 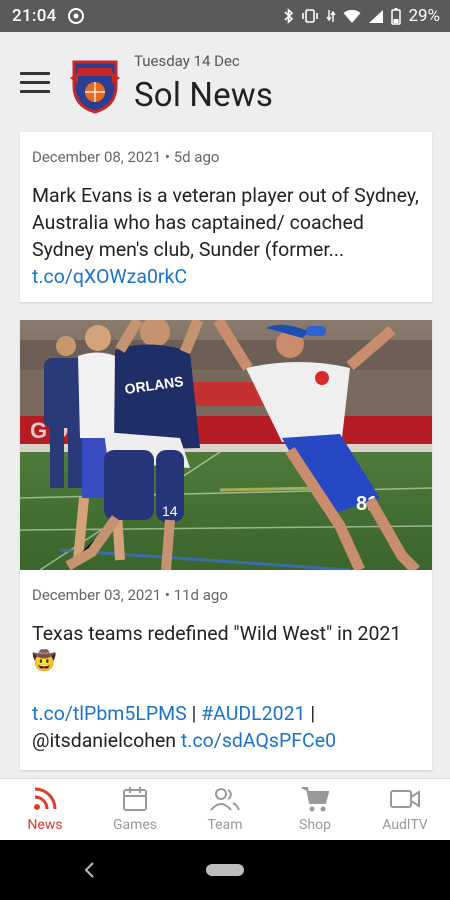 I want to click on team-icon, so click(x=225, y=799).